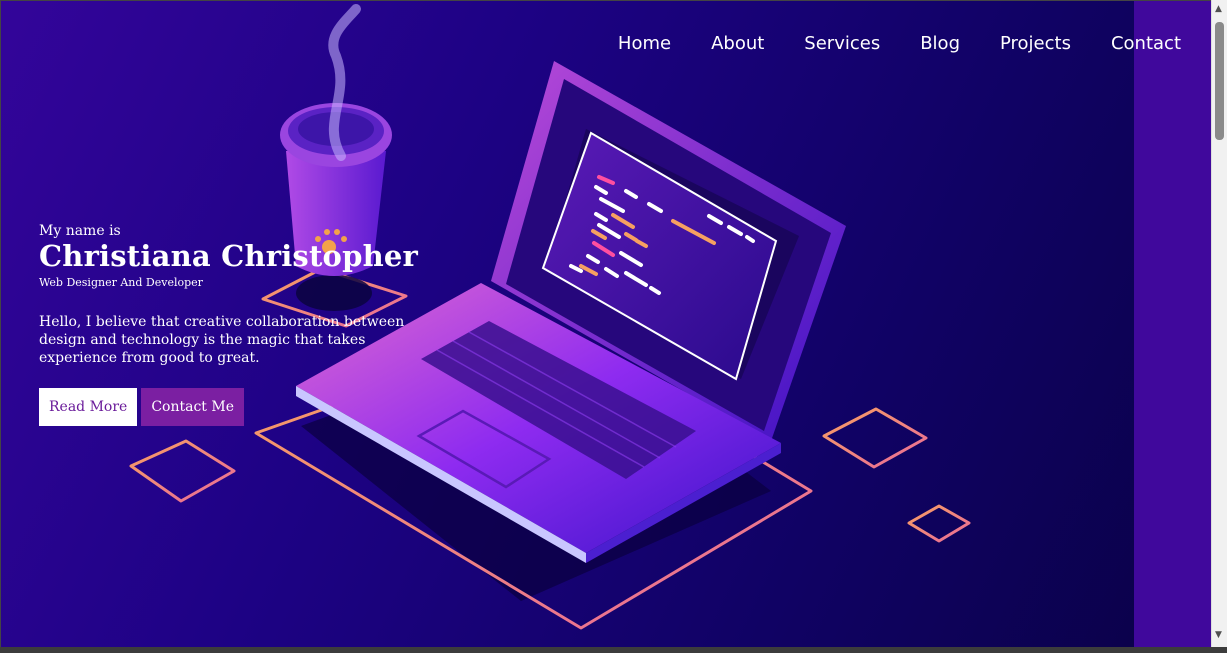  Describe the element at coordinates (613, 650) in the screenshot. I see `window-bottom-edge` at that location.